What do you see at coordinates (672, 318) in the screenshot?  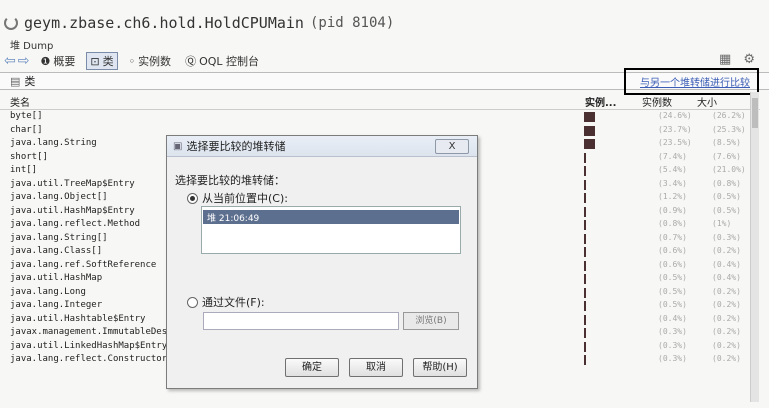 I see `instance-count-cell: (0.4%)` at bounding box center [672, 318].